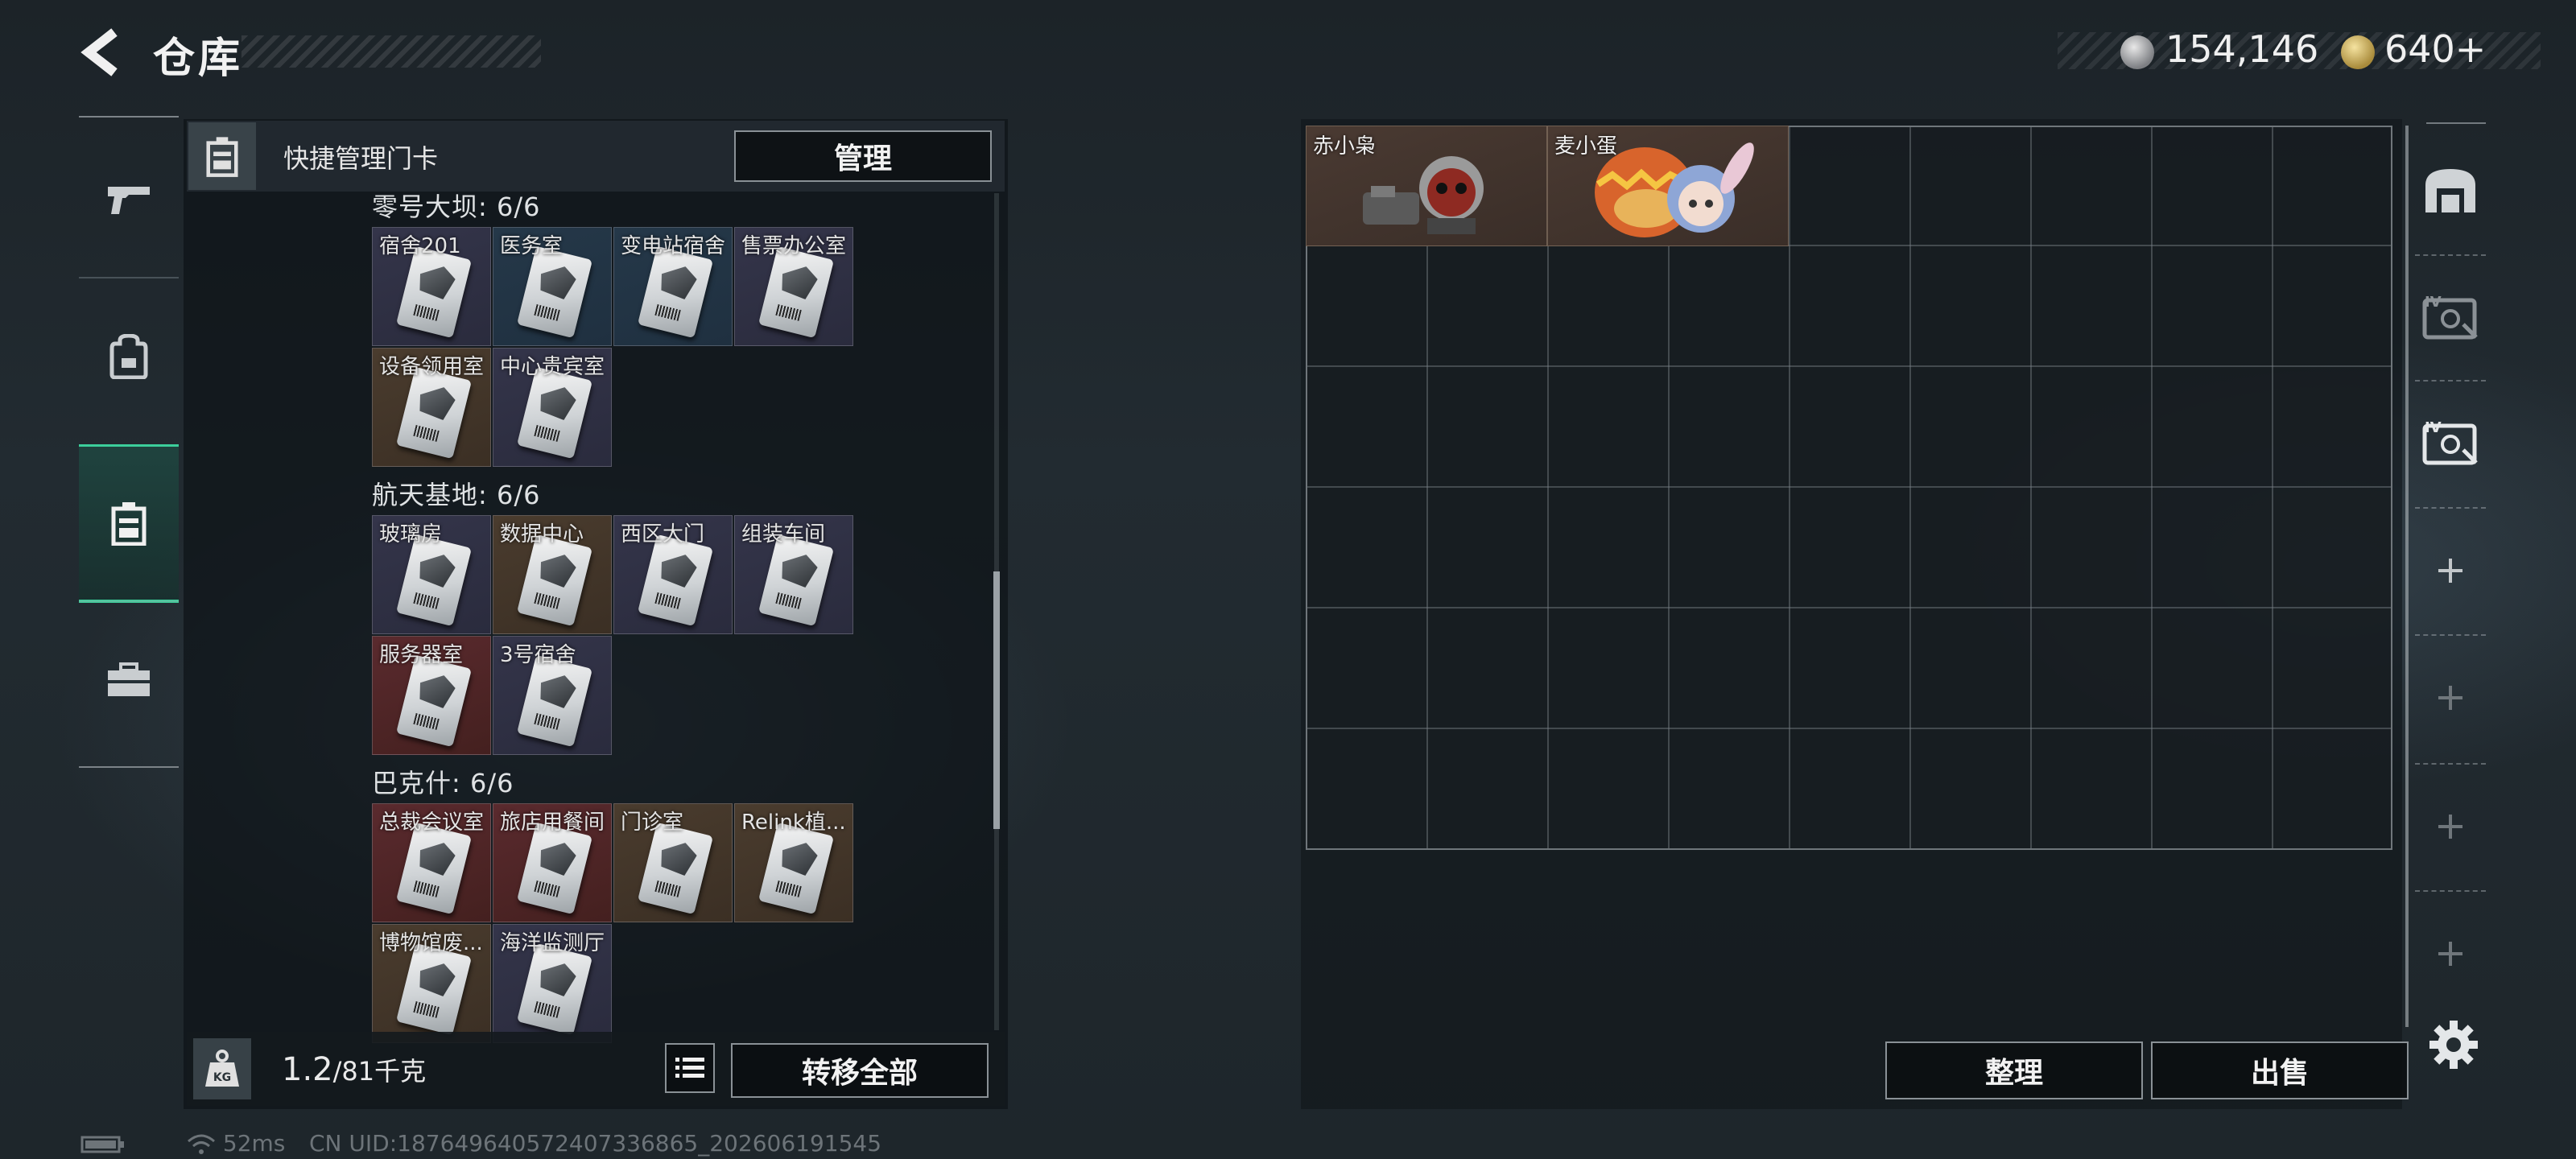  I want to click on sidebar-item-equipment, so click(129, 356).